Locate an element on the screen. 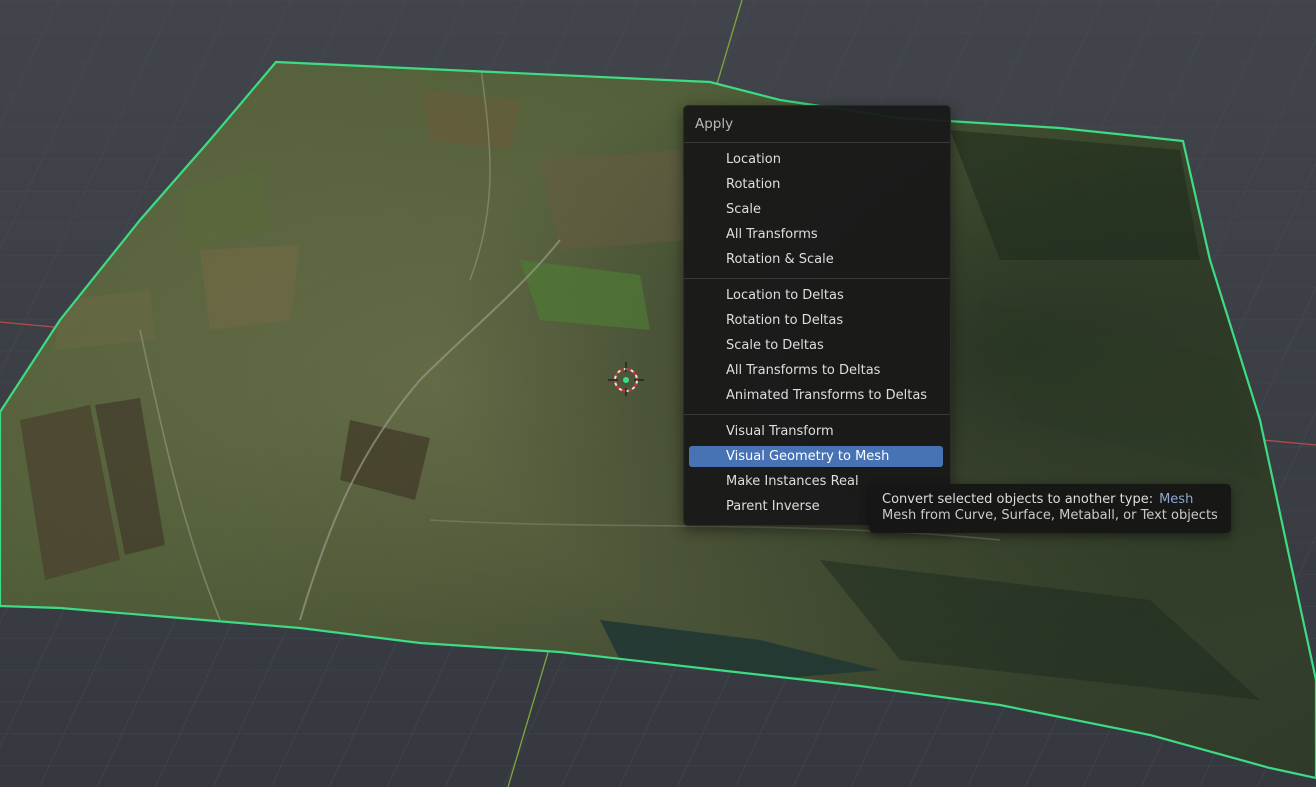  menu-item-label: Parent Inverse is located at coordinates (773, 506).